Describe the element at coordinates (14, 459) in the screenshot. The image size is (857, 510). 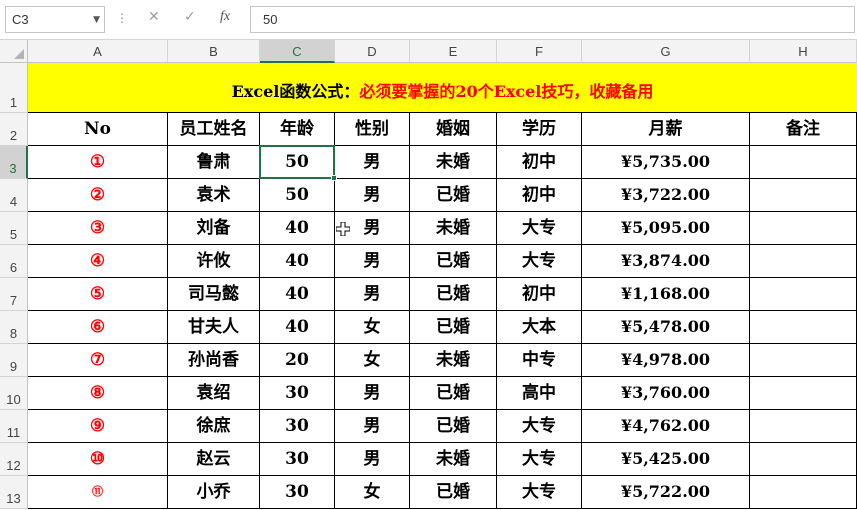
I see `row-header-12: 12` at that location.